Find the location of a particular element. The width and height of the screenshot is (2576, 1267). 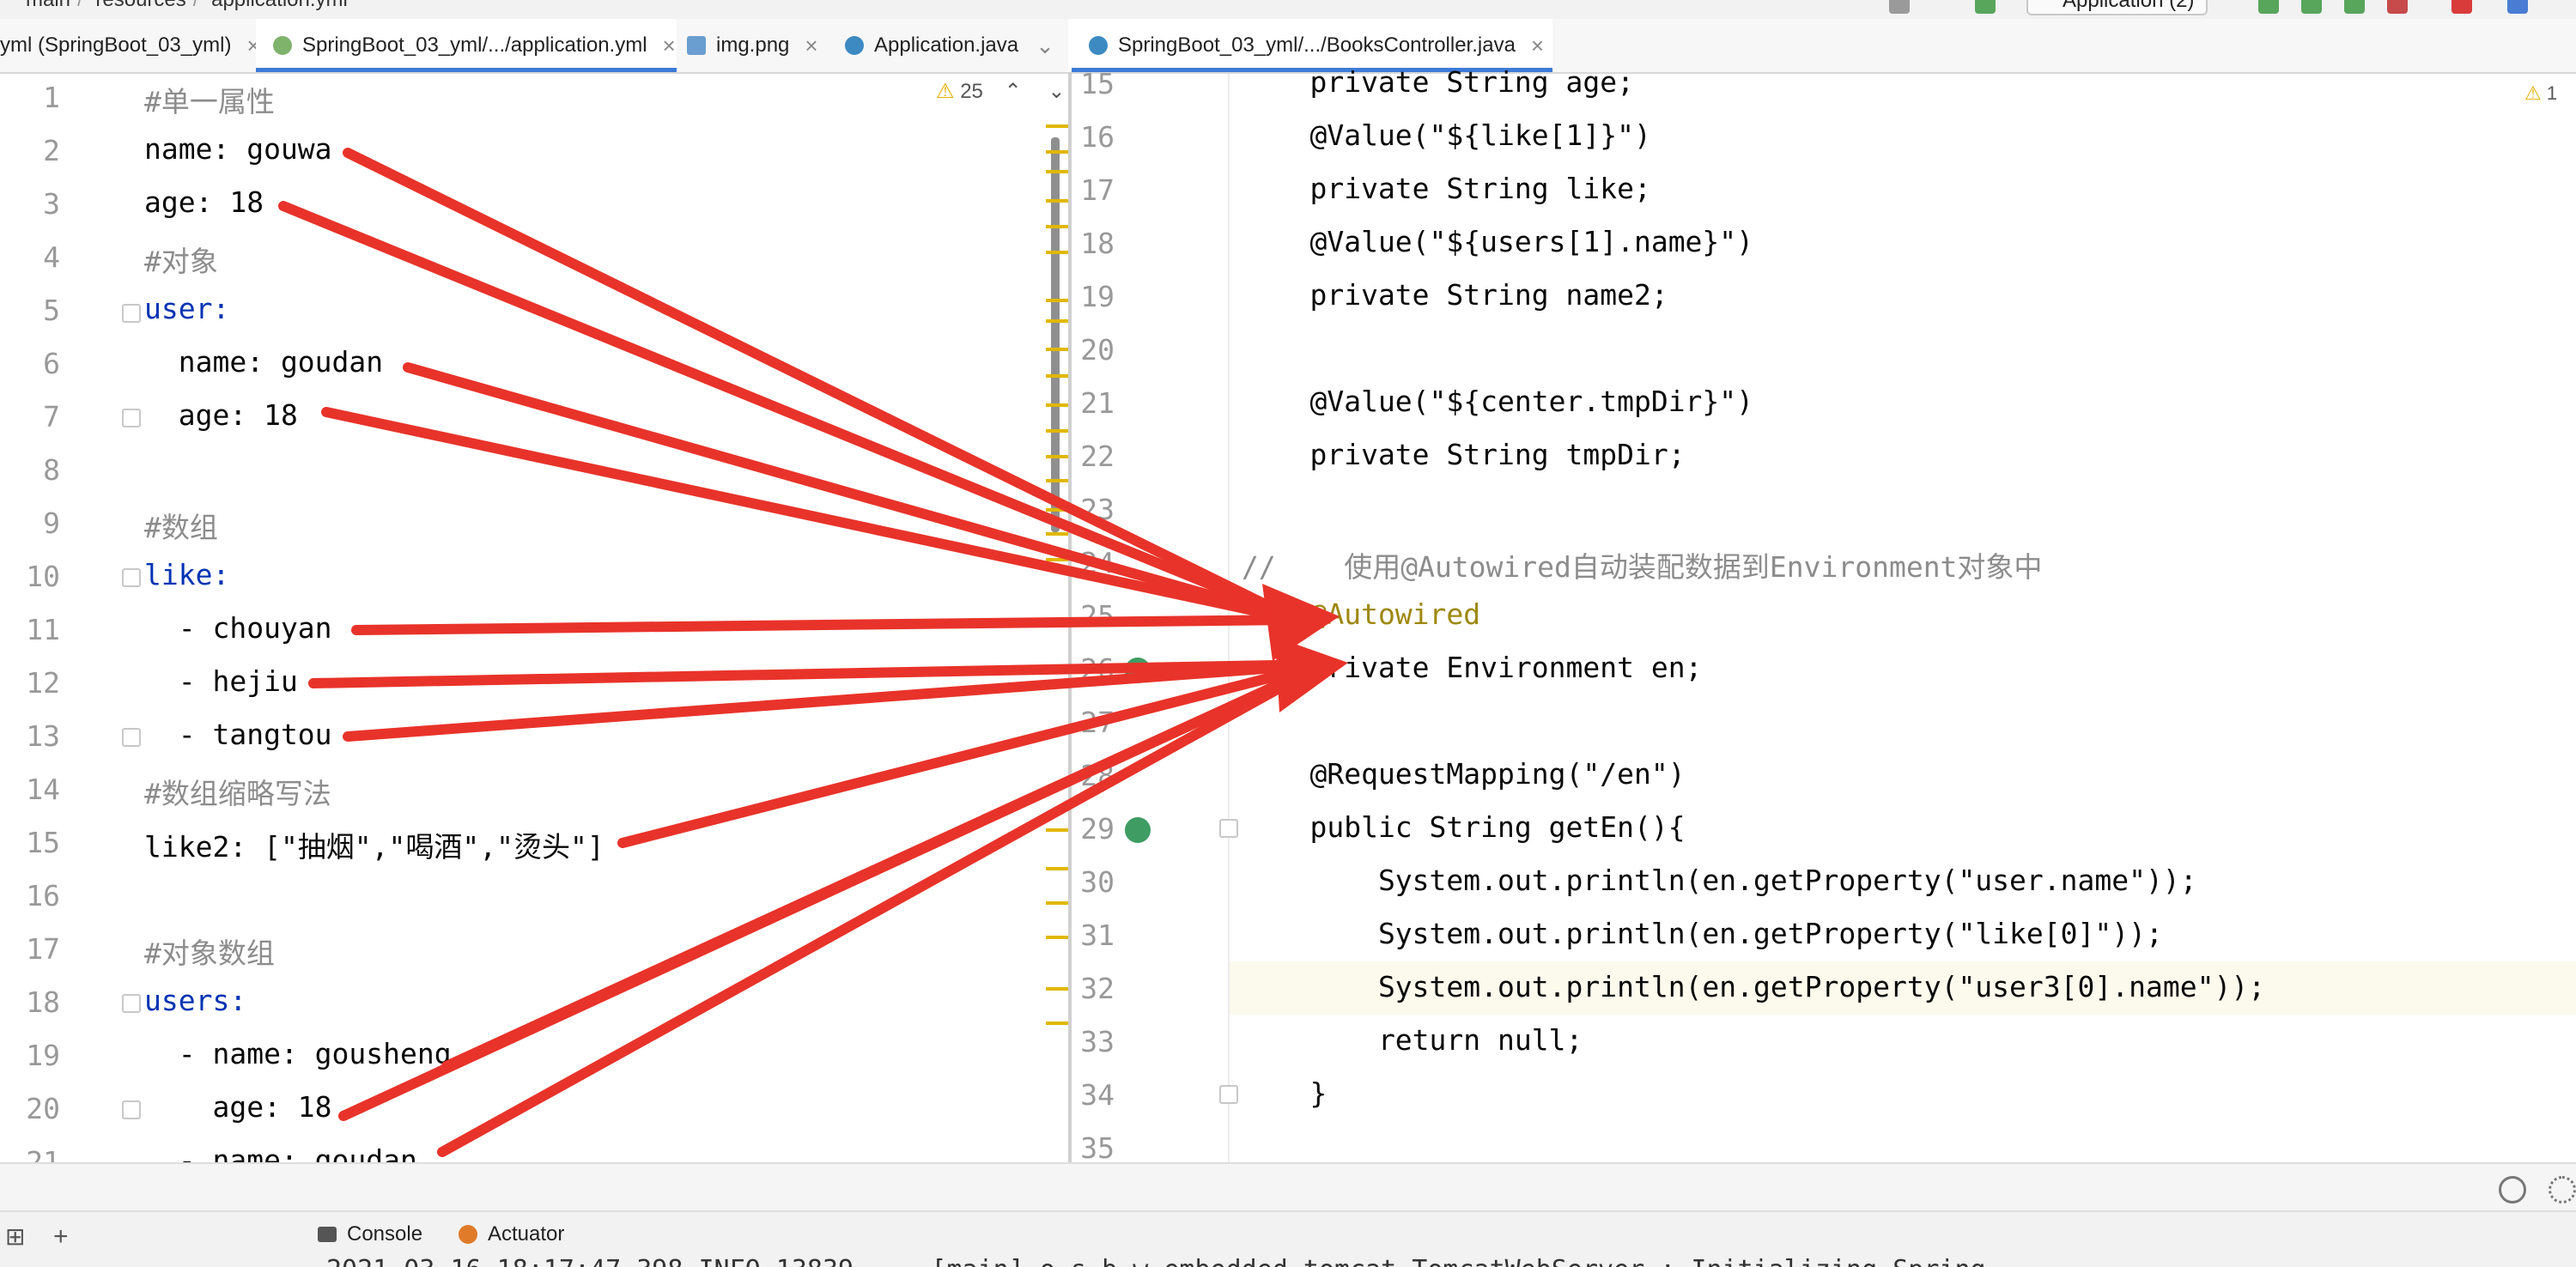

tab-application-yml: SpringBoot_03_yml/.../application.yml × is located at coordinates (466, 46).